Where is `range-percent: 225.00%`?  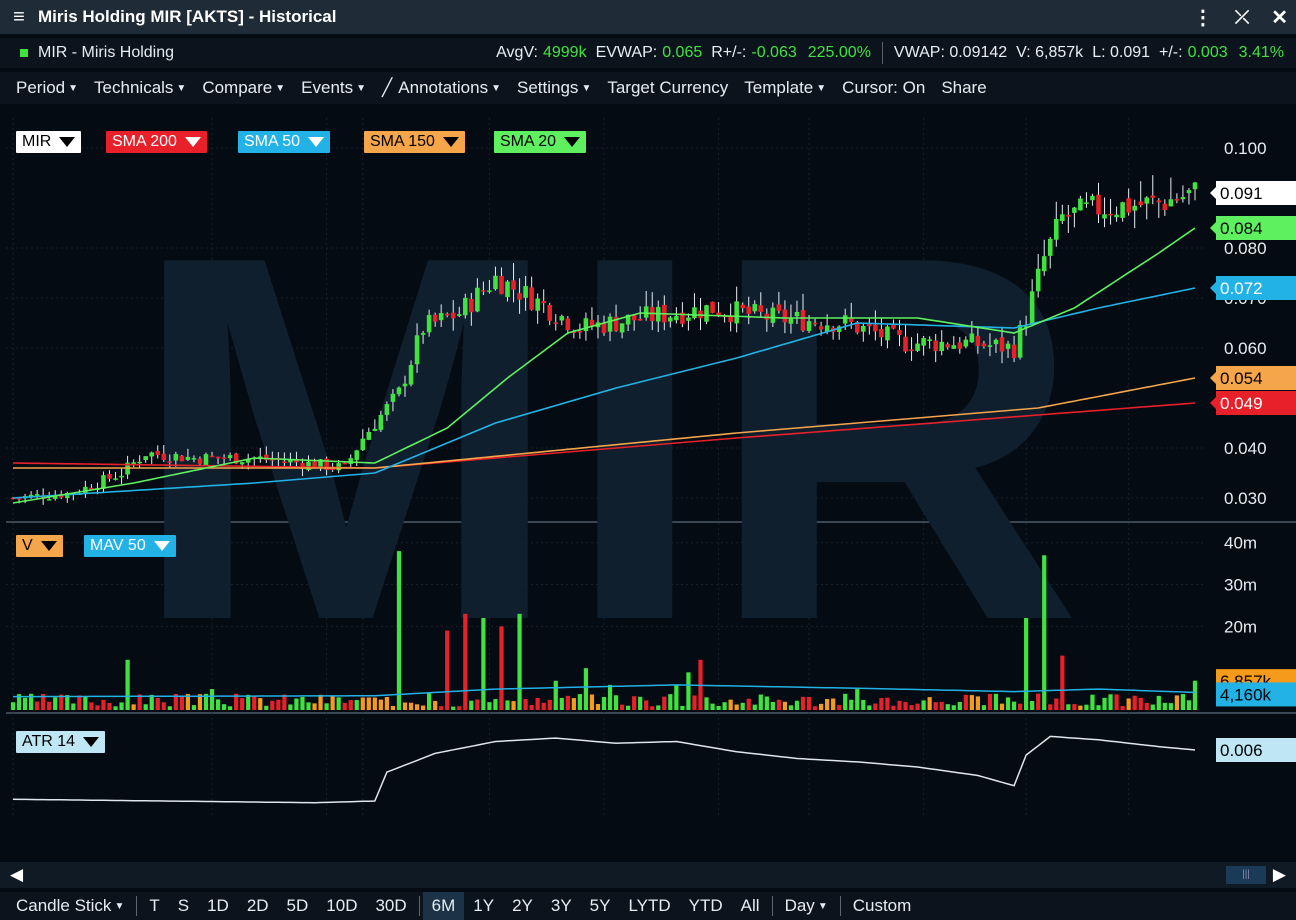 range-percent: 225.00% is located at coordinates (839, 52).